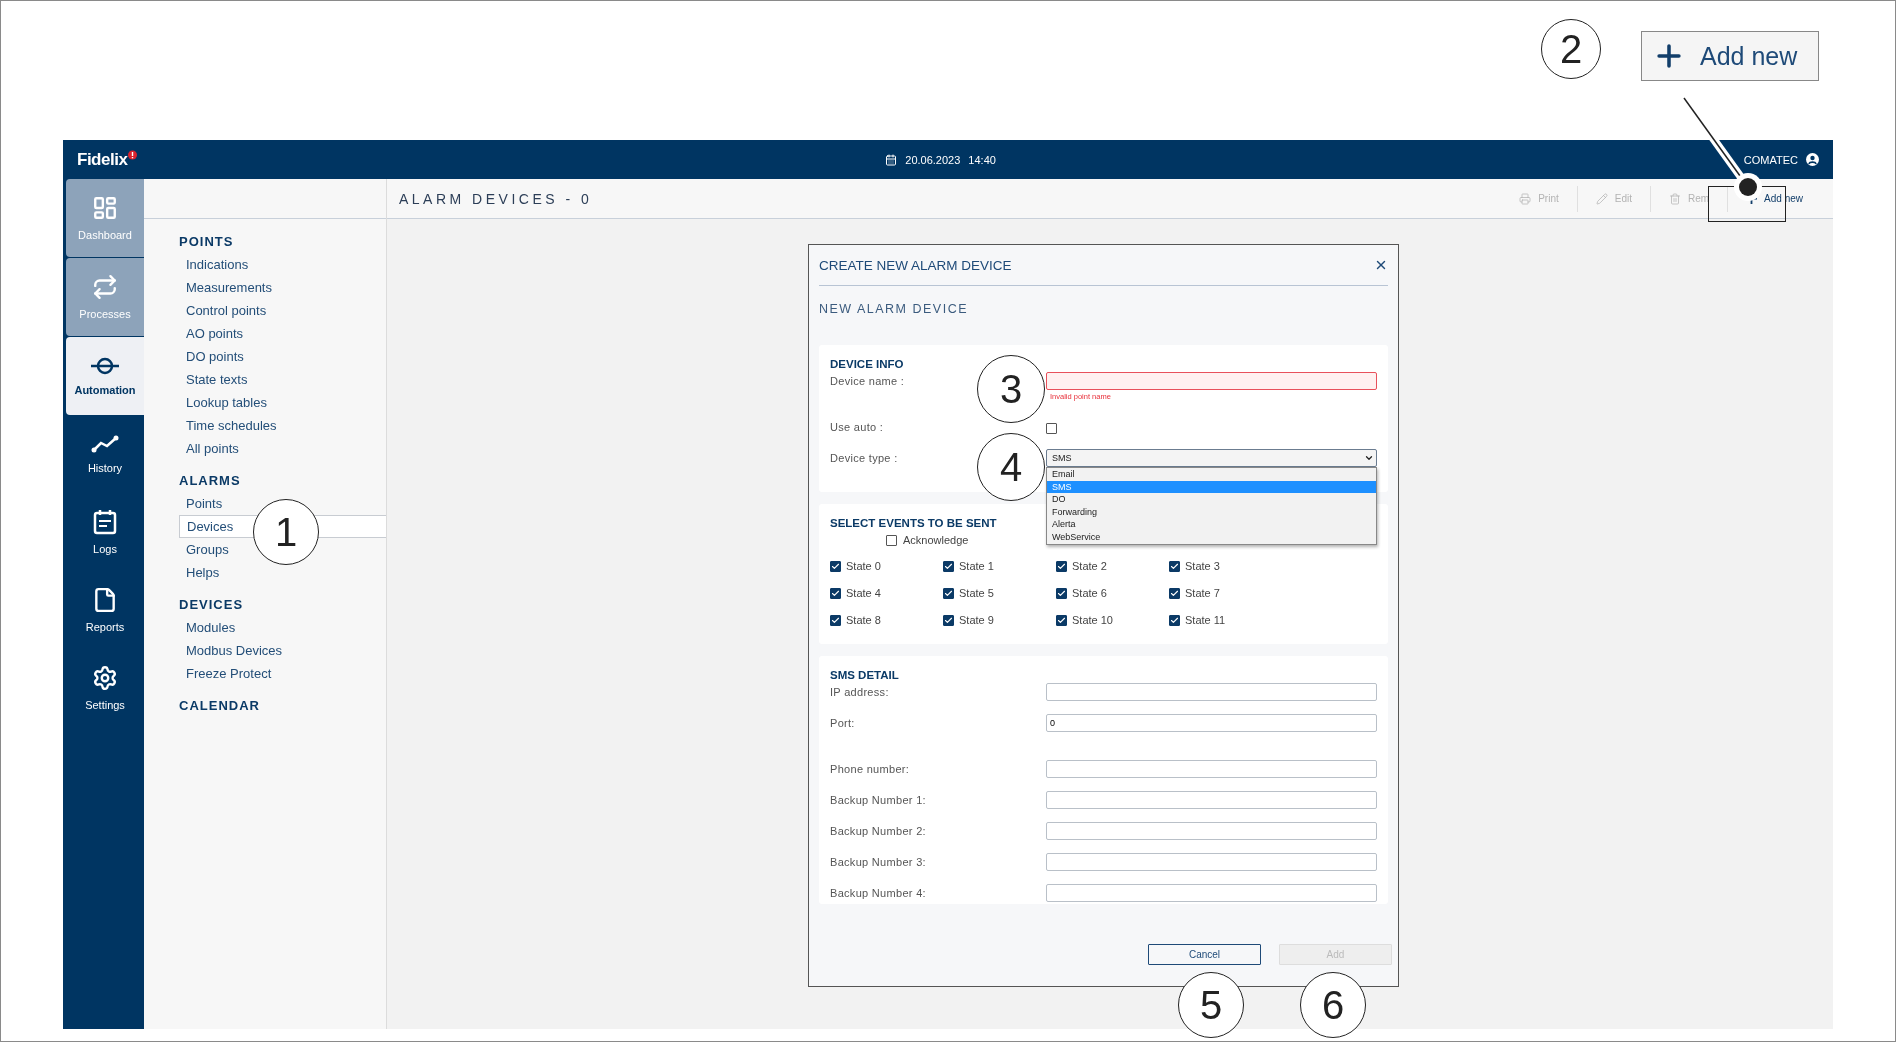  Describe the element at coordinates (207, 242) in the screenshot. I see `sidebar-section-title: POINTS` at that location.